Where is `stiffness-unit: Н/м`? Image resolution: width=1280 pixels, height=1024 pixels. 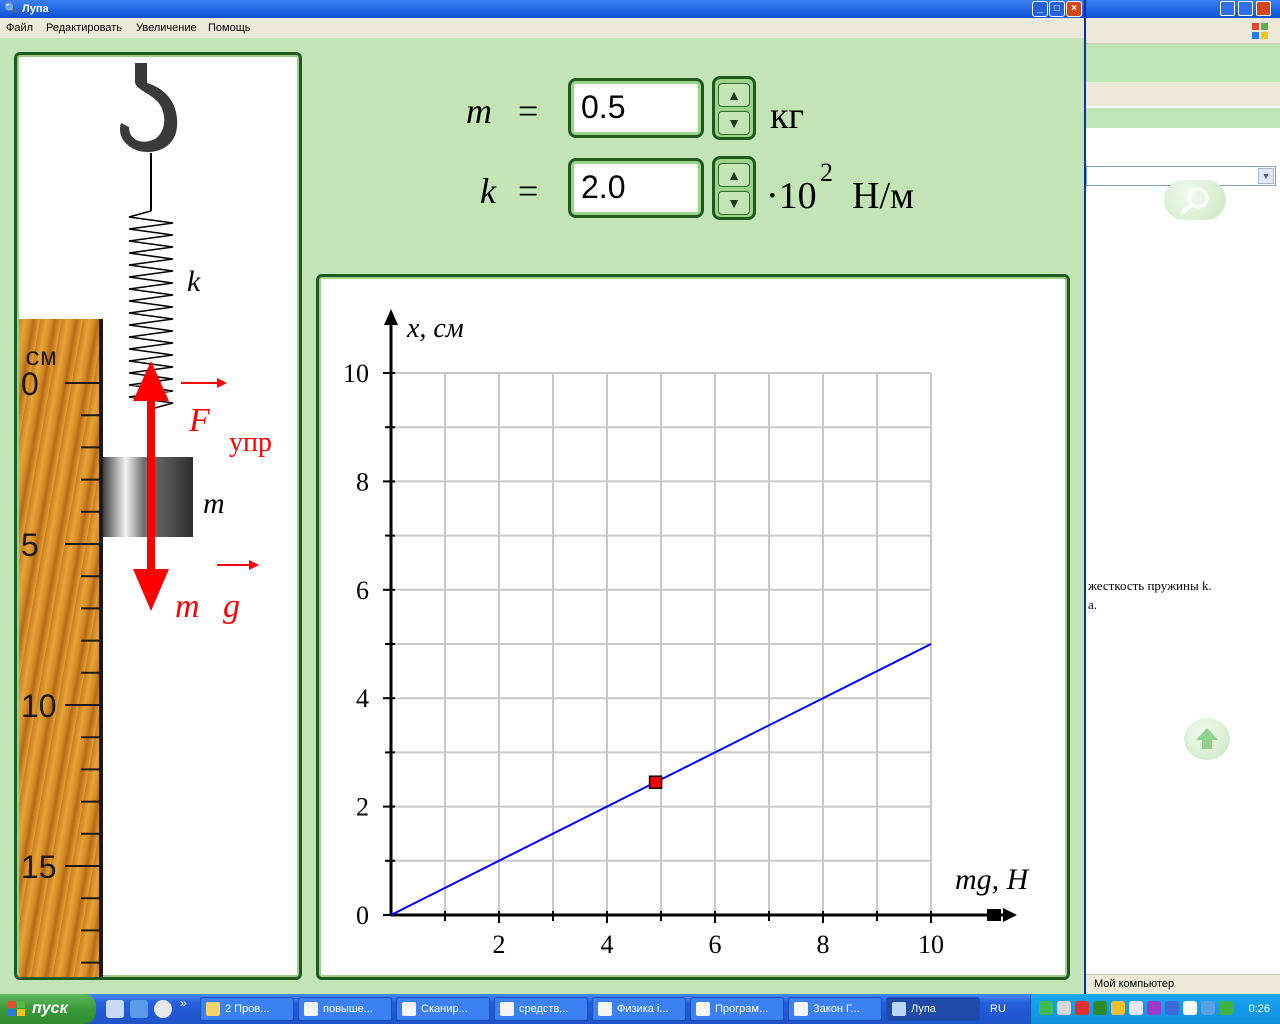
stiffness-unit: Н/м is located at coordinates (883, 196).